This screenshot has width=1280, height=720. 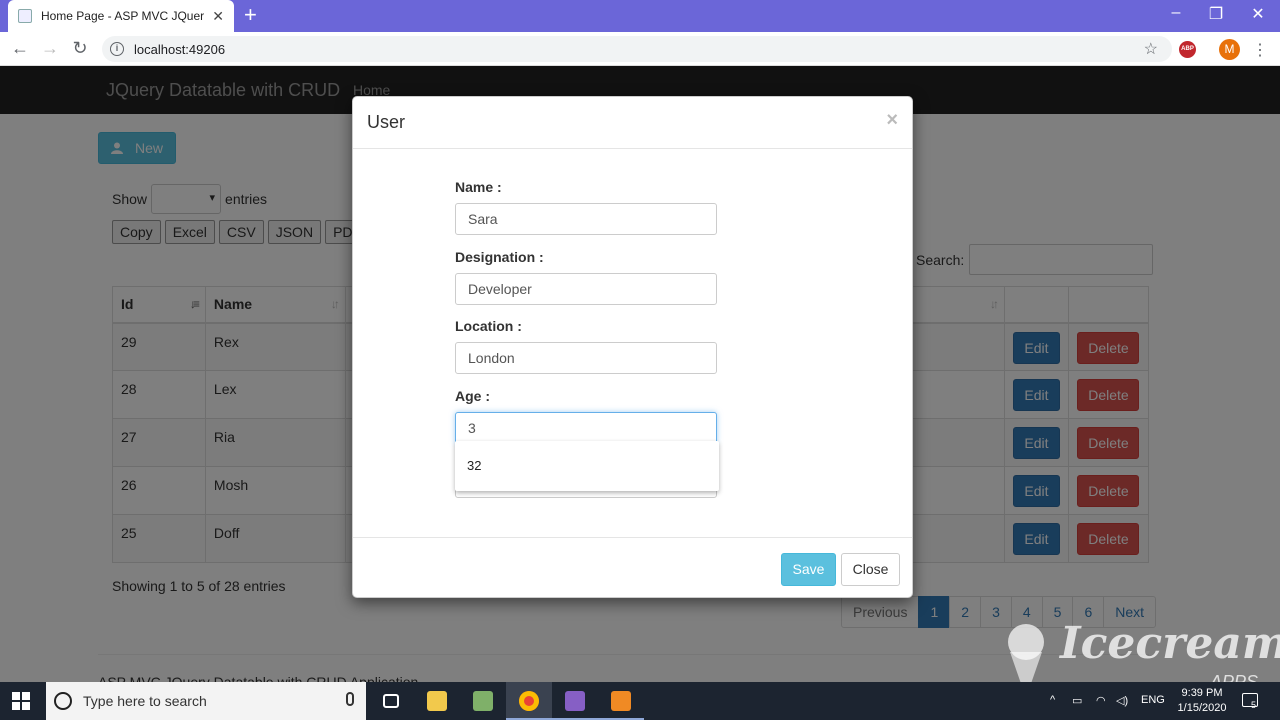 I want to click on profile-avatar: M, so click(x=1229, y=49).